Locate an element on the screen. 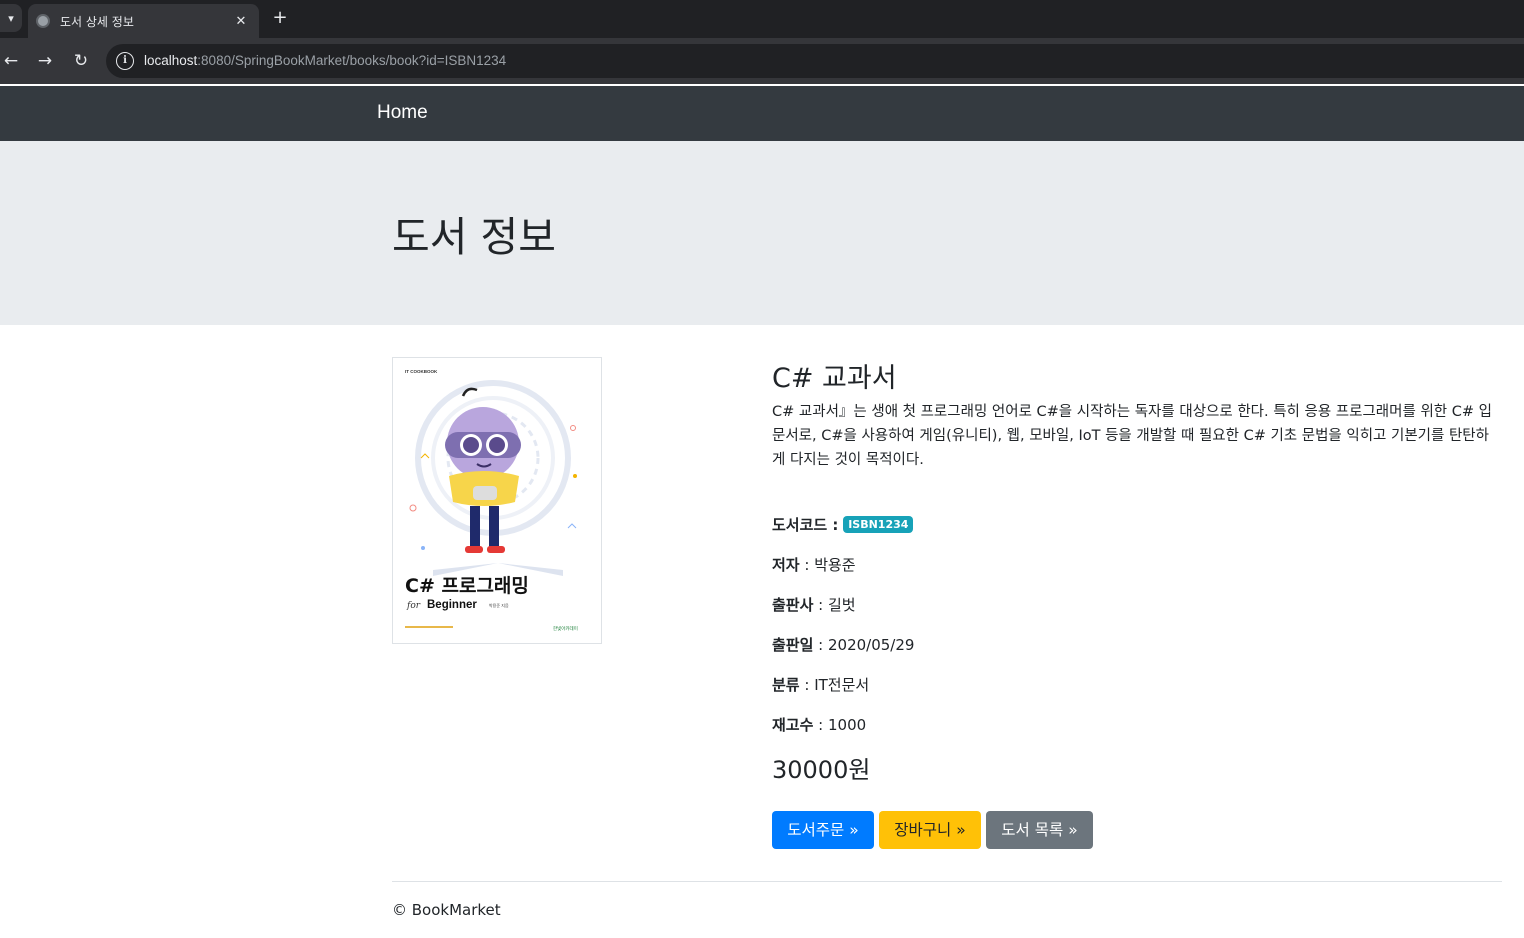 This screenshot has width=1524, height=938. add-to-cart-button: 장바구니 » is located at coordinates (930, 830).